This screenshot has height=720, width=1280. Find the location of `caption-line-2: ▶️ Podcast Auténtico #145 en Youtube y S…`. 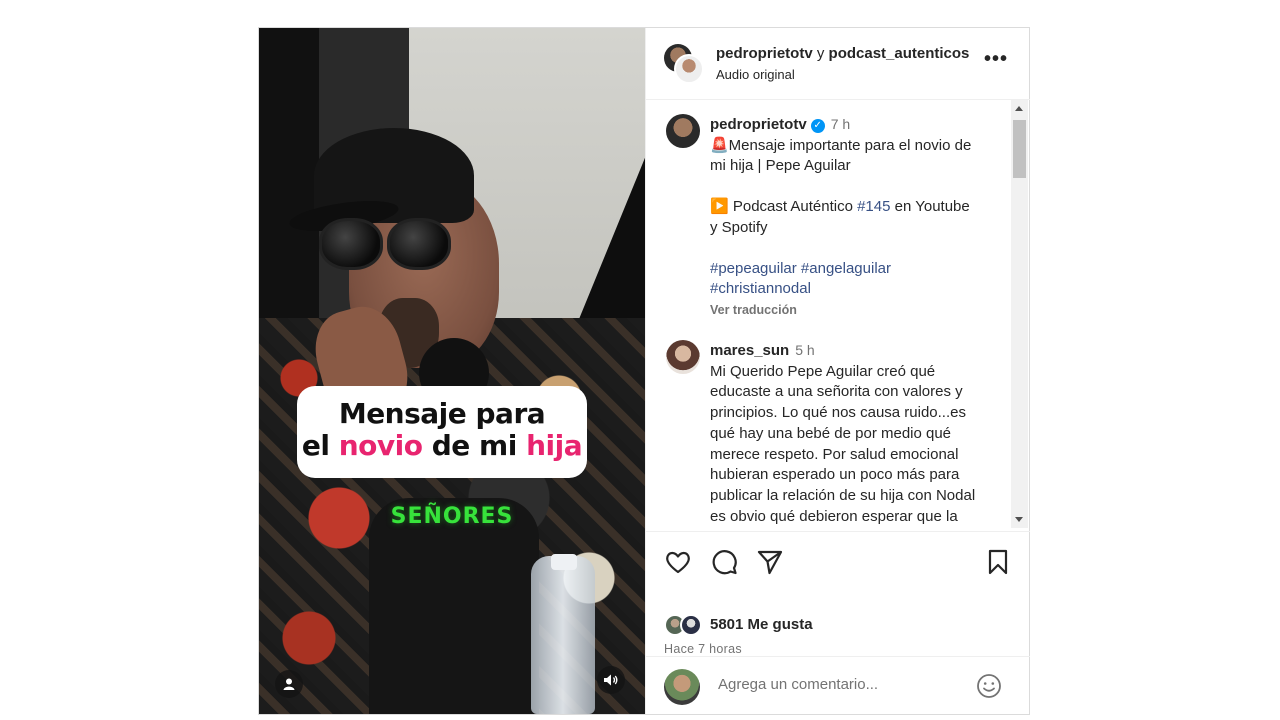

caption-line-2: ▶️ Podcast Auténtico #145 en Youtube y S… is located at coordinates (845, 217).